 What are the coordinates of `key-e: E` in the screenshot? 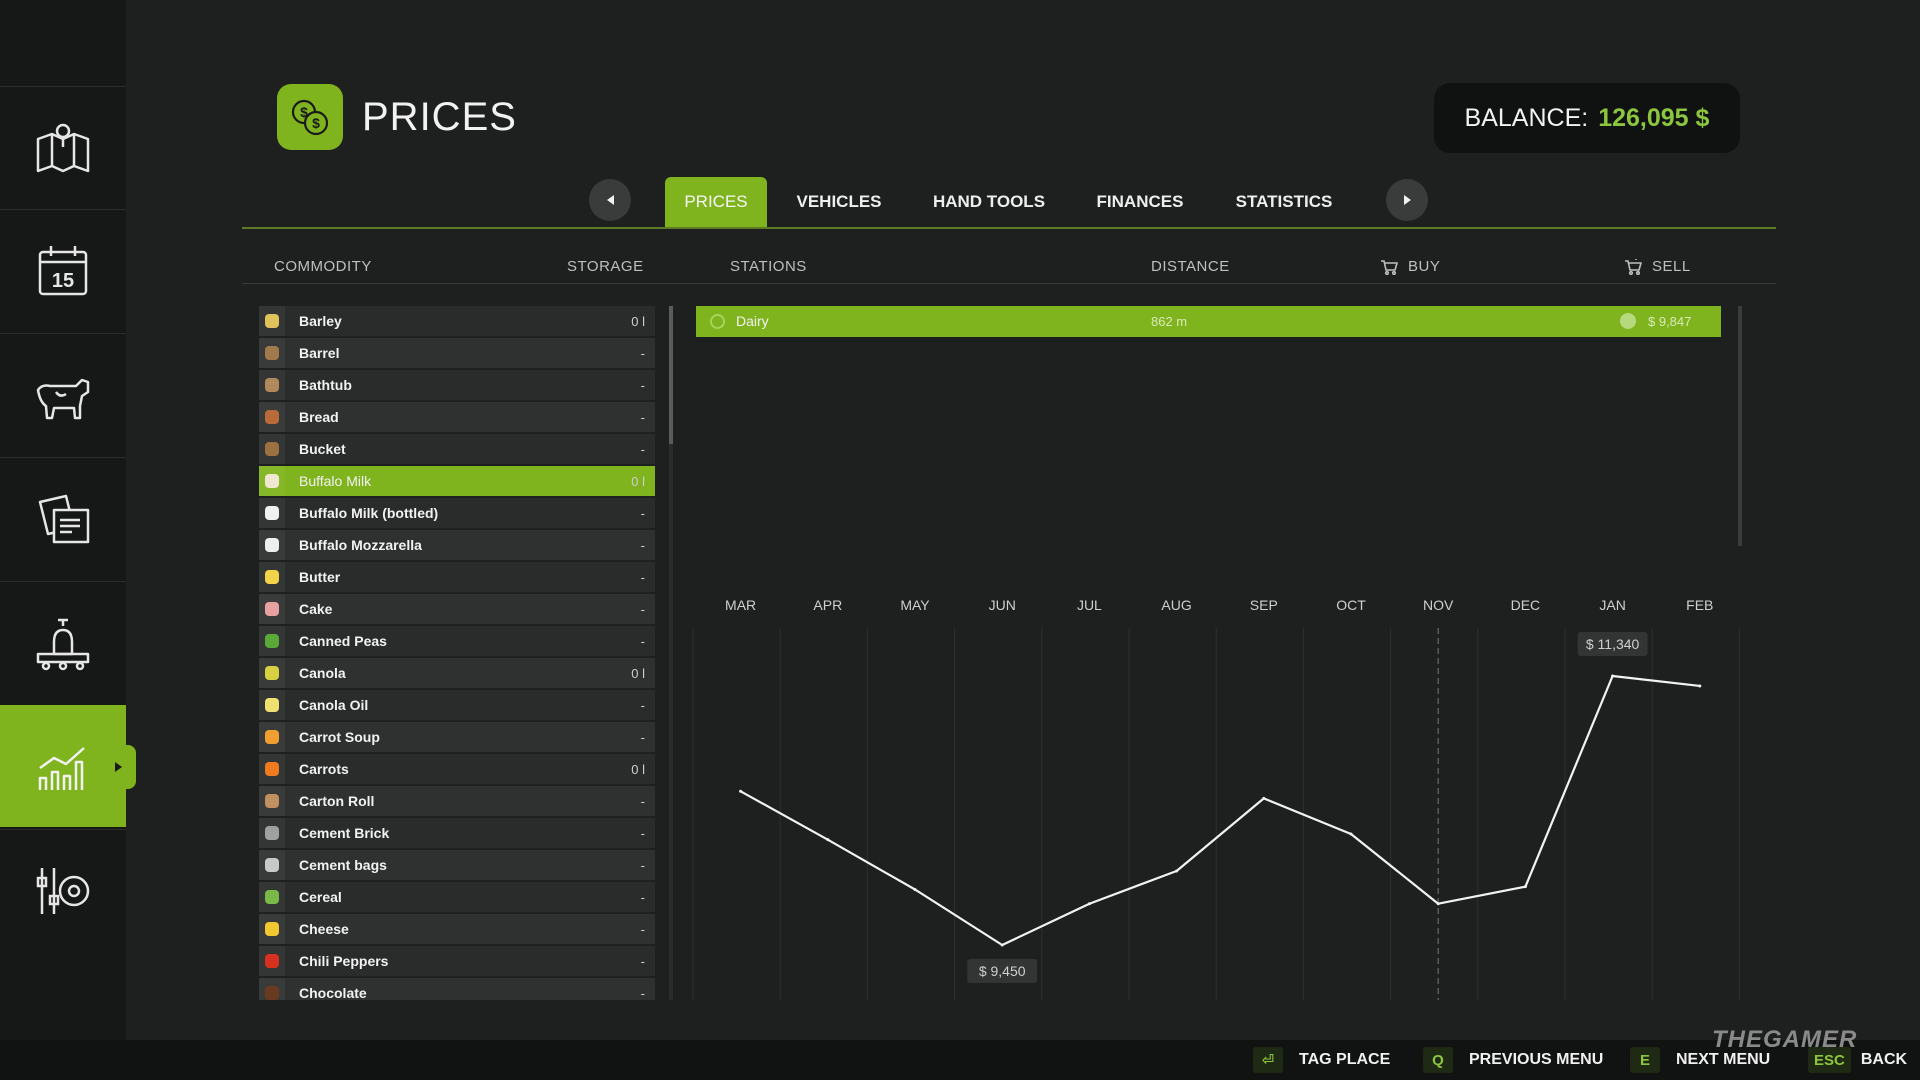 It's located at (1645, 1060).